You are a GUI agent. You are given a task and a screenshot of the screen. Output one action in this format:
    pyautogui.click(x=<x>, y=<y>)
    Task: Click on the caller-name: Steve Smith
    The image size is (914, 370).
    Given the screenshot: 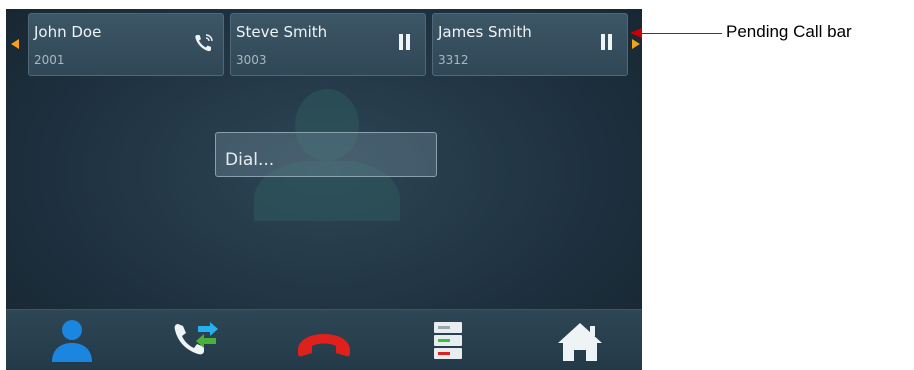 What is the action you would take?
    pyautogui.click(x=282, y=32)
    